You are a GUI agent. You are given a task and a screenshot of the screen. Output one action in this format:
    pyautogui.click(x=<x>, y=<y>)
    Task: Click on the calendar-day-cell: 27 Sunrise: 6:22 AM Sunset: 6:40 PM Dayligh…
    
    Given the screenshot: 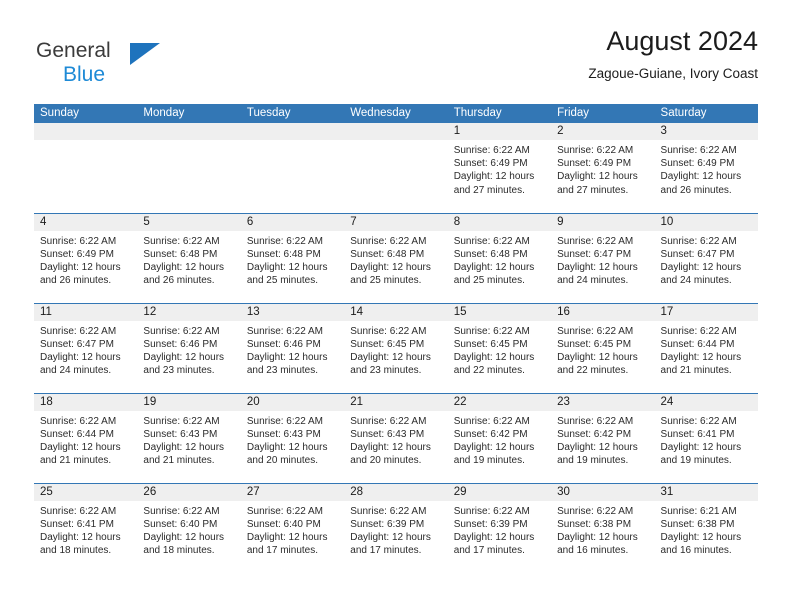 What is the action you would take?
    pyautogui.click(x=292, y=527)
    